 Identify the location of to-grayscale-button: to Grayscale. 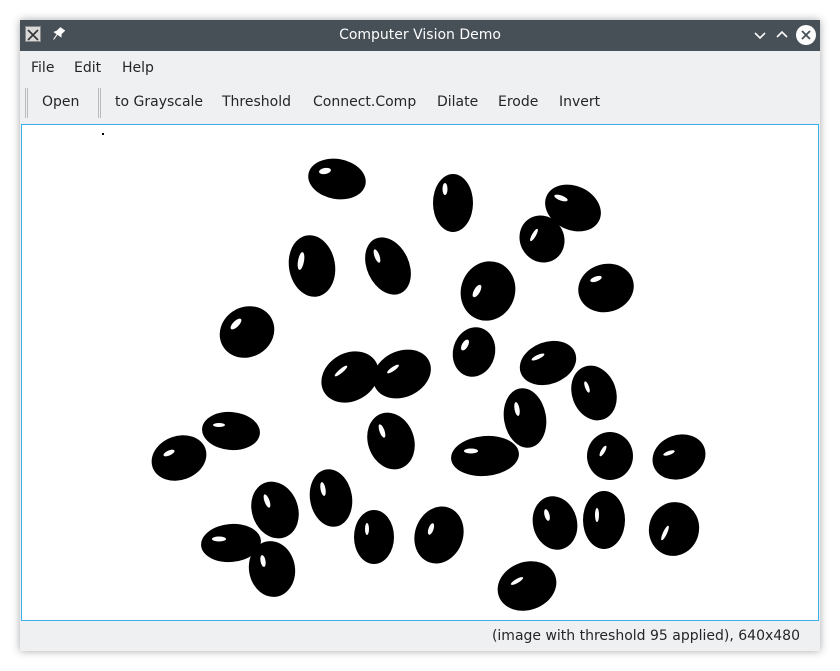
(159, 102).